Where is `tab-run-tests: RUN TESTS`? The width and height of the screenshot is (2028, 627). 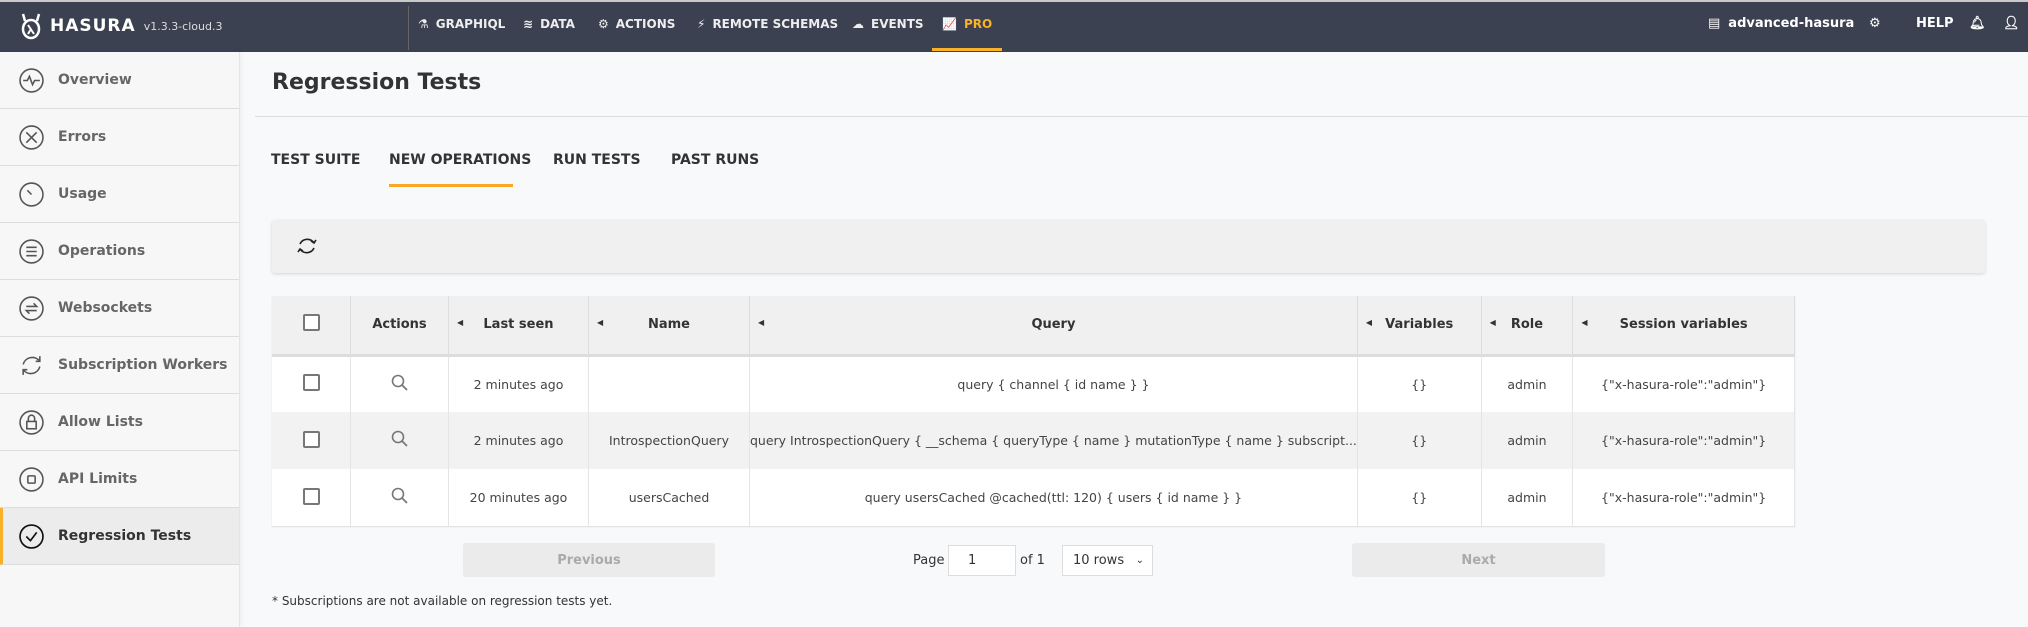 tab-run-tests: RUN TESTS is located at coordinates (597, 160).